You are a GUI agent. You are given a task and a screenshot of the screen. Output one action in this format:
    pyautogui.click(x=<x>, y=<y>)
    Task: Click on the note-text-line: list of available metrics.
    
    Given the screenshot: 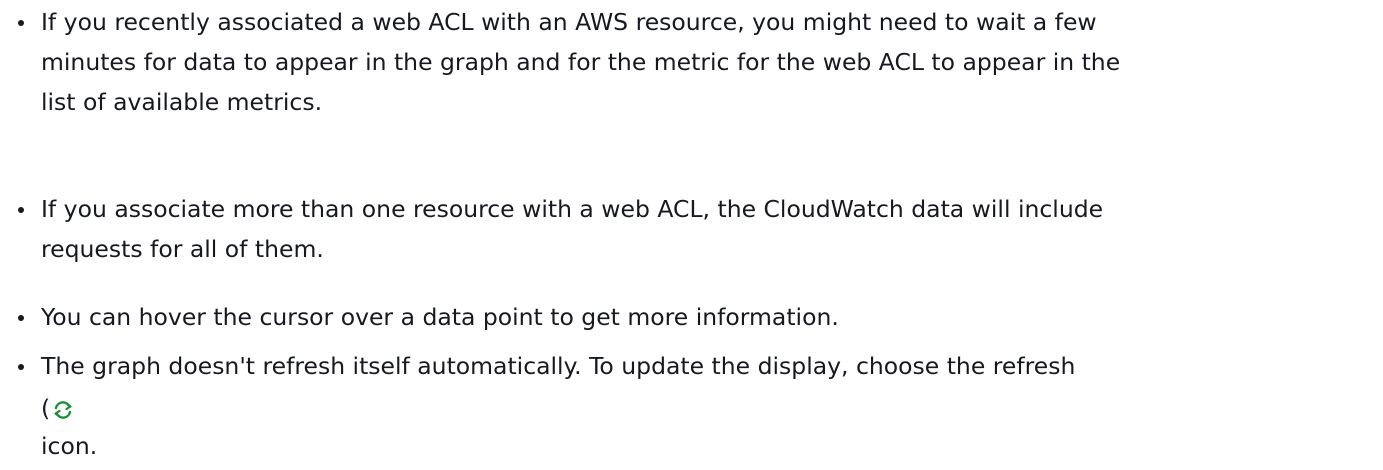 What is the action you would take?
    pyautogui.click(x=182, y=102)
    